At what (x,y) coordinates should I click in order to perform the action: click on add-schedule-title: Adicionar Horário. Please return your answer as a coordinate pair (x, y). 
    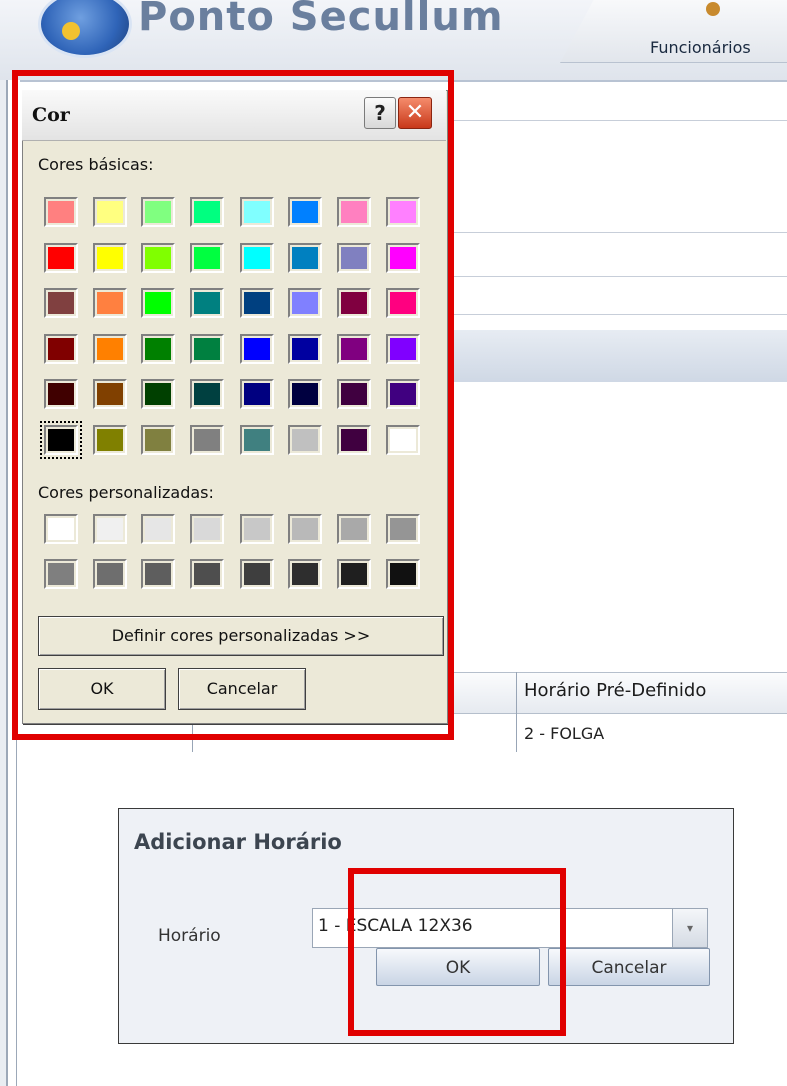
    Looking at the image, I should click on (238, 842).